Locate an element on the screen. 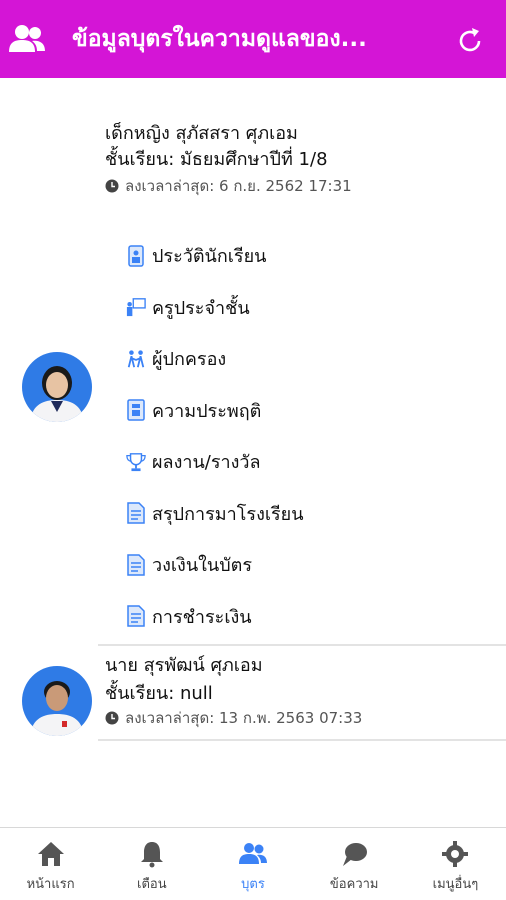 The width and height of the screenshot is (506, 900). menu-item-label: ความประพฤติ is located at coordinates (207, 411).